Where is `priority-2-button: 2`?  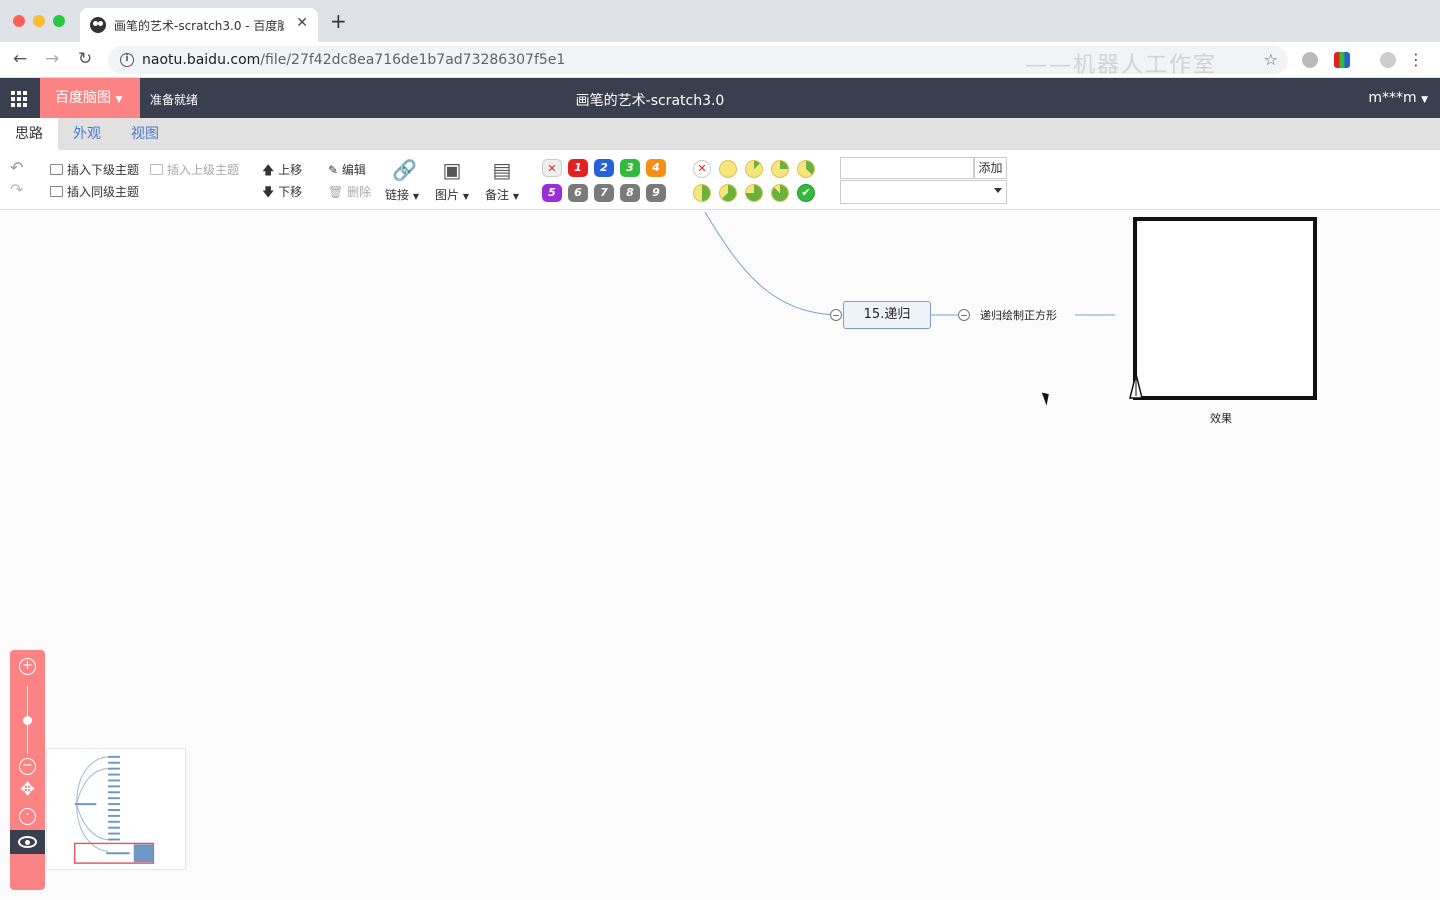 priority-2-button: 2 is located at coordinates (604, 168).